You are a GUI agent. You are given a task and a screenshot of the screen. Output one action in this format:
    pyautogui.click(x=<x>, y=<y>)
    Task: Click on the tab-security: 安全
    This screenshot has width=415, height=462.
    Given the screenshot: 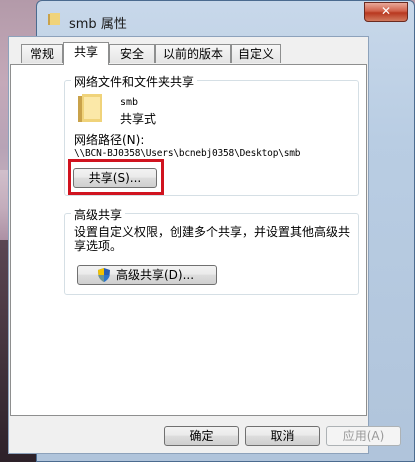 What is the action you would take?
    pyautogui.click(x=132, y=53)
    